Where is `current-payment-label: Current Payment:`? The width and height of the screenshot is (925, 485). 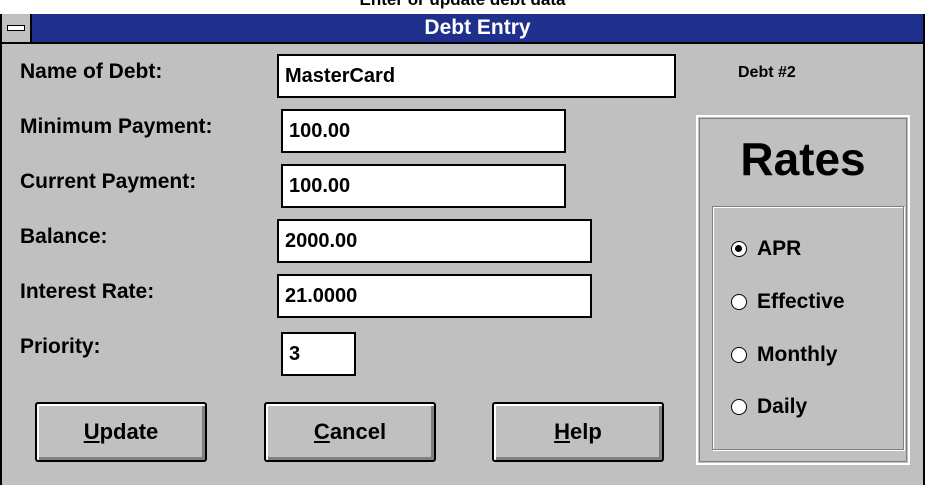
current-payment-label: Current Payment: is located at coordinates (108, 181).